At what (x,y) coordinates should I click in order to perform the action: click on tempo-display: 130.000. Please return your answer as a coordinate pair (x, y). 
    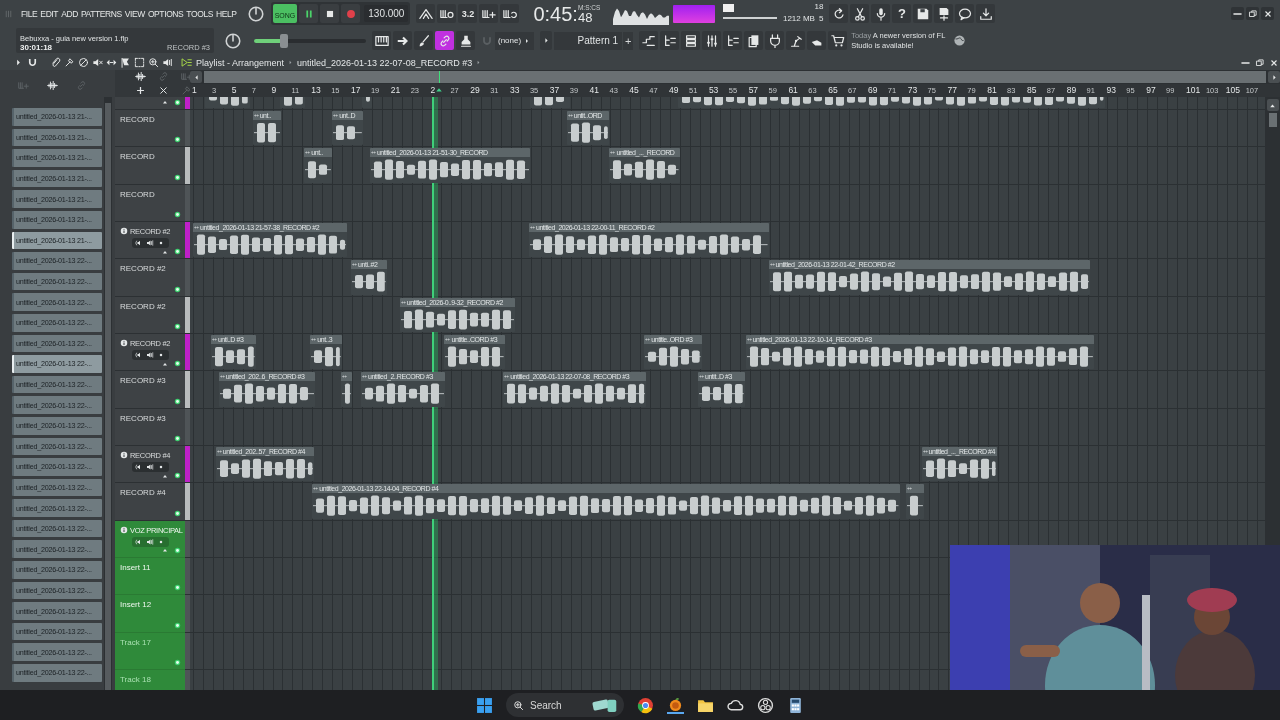
    Looking at the image, I should click on (386, 13).